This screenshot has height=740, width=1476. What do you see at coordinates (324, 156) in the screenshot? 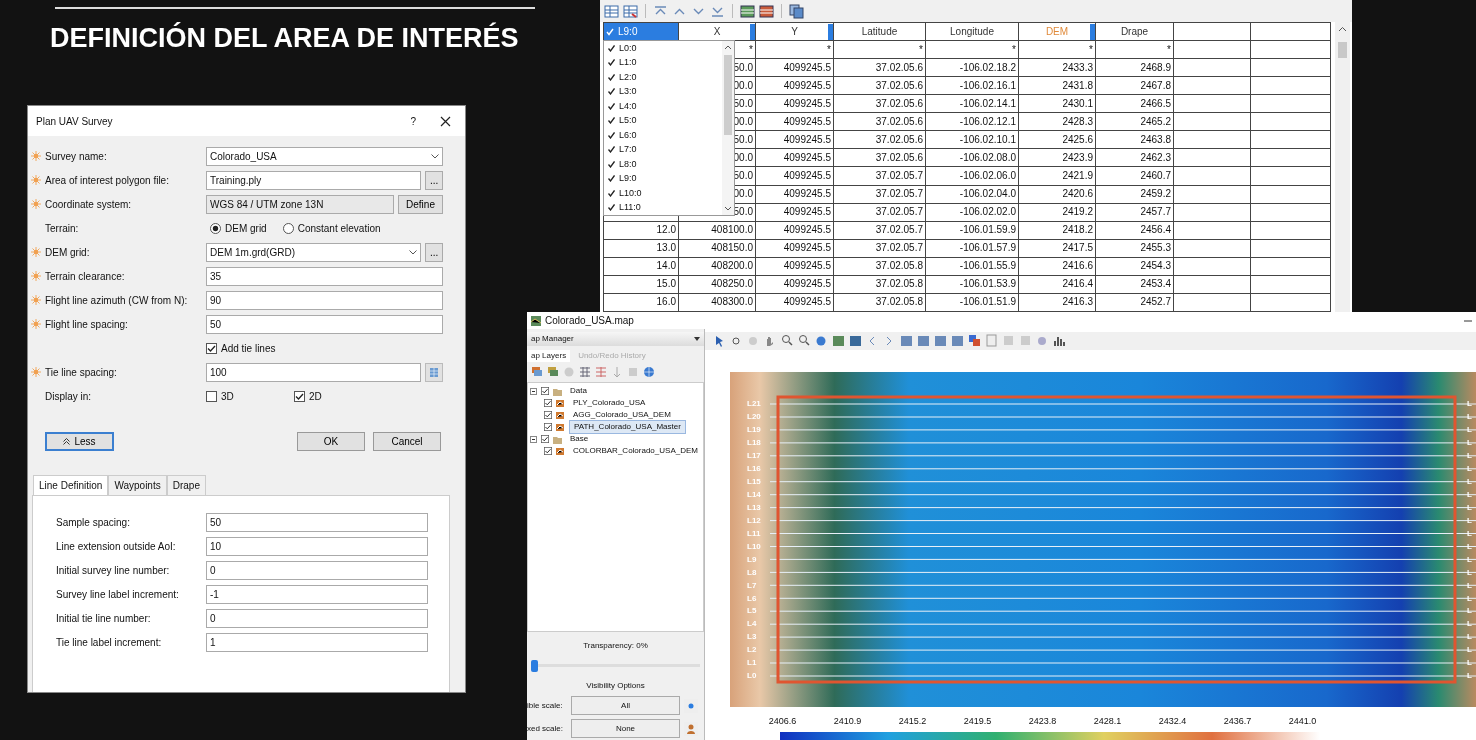
I see `dropdown-field: Colorado_USA` at bounding box center [324, 156].